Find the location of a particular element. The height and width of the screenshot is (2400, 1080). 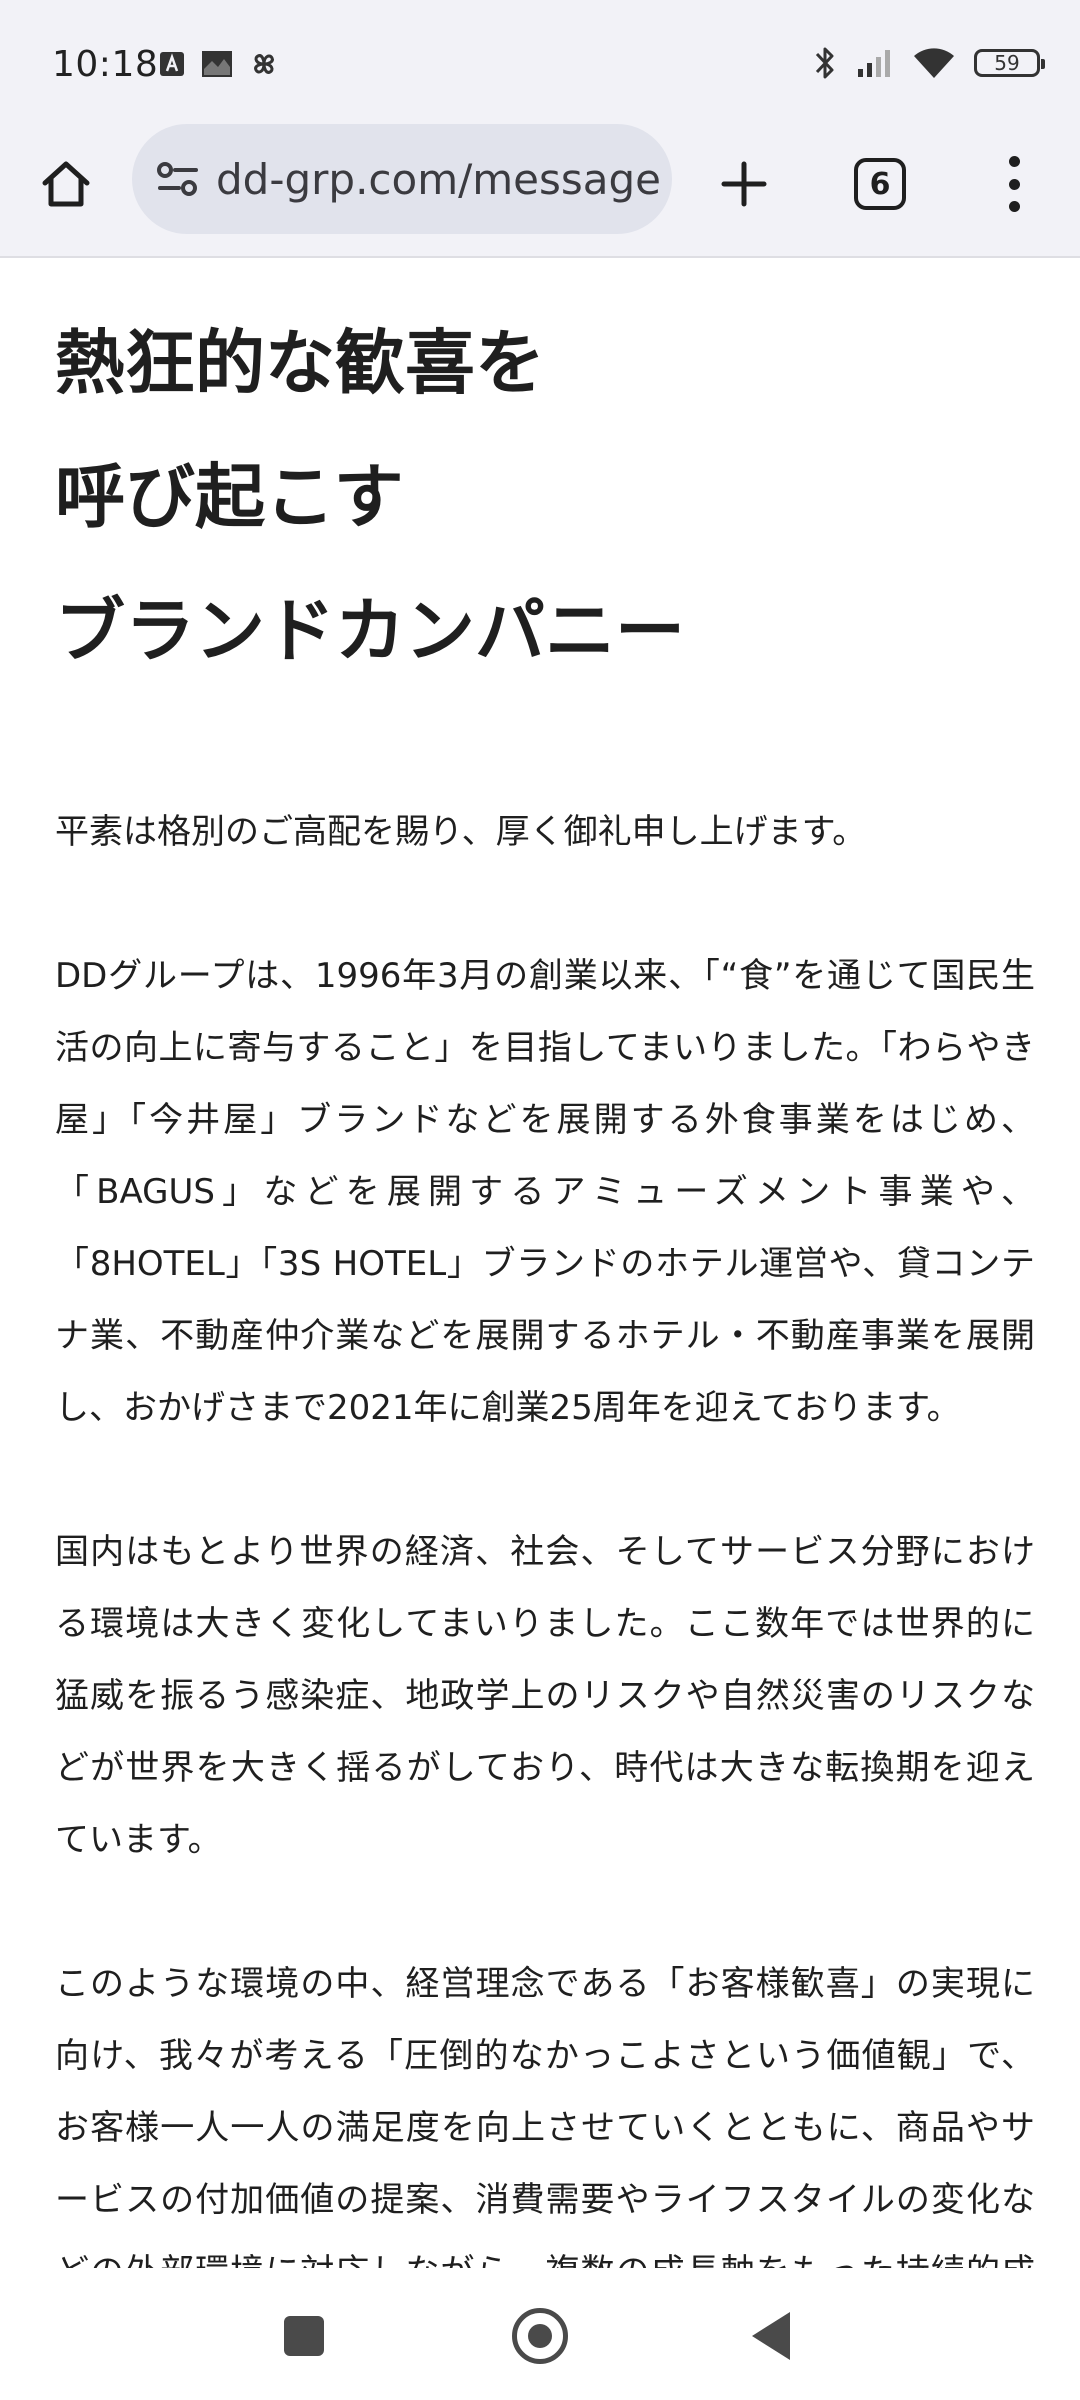

home-icon is located at coordinates (66, 184).